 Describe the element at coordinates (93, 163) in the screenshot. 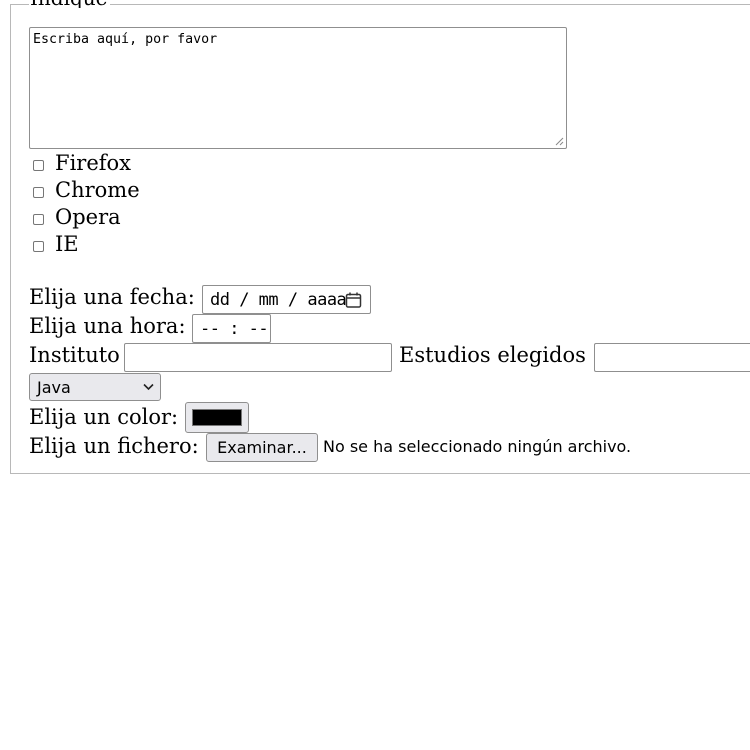

I see `checkbox-label: Firefox` at that location.